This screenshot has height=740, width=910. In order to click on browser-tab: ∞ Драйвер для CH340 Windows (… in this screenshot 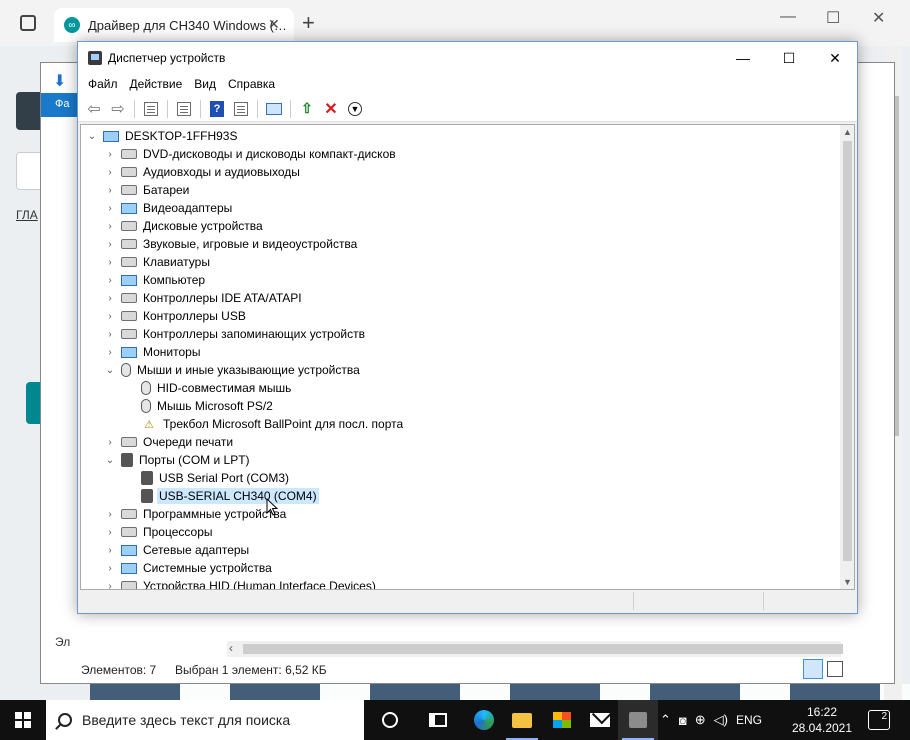, I will do `click(174, 25)`.